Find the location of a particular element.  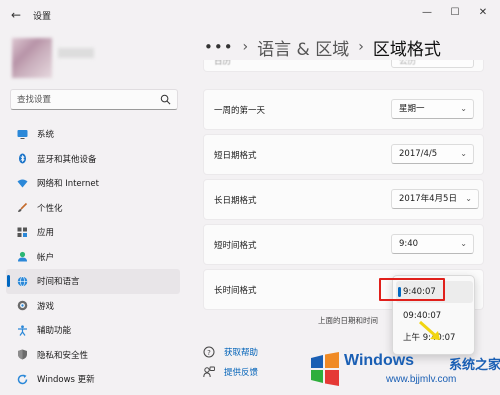

sidebar-item-network: 网络和 Internet is located at coordinates (93, 183).